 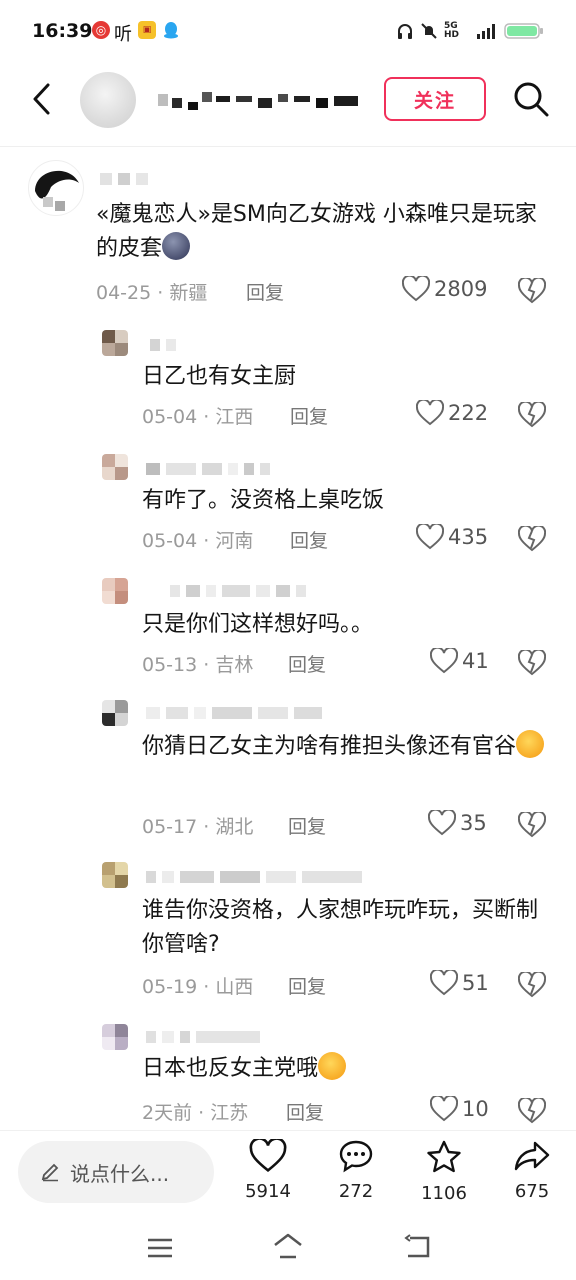 I want to click on like-count: 51, so click(x=475, y=983).